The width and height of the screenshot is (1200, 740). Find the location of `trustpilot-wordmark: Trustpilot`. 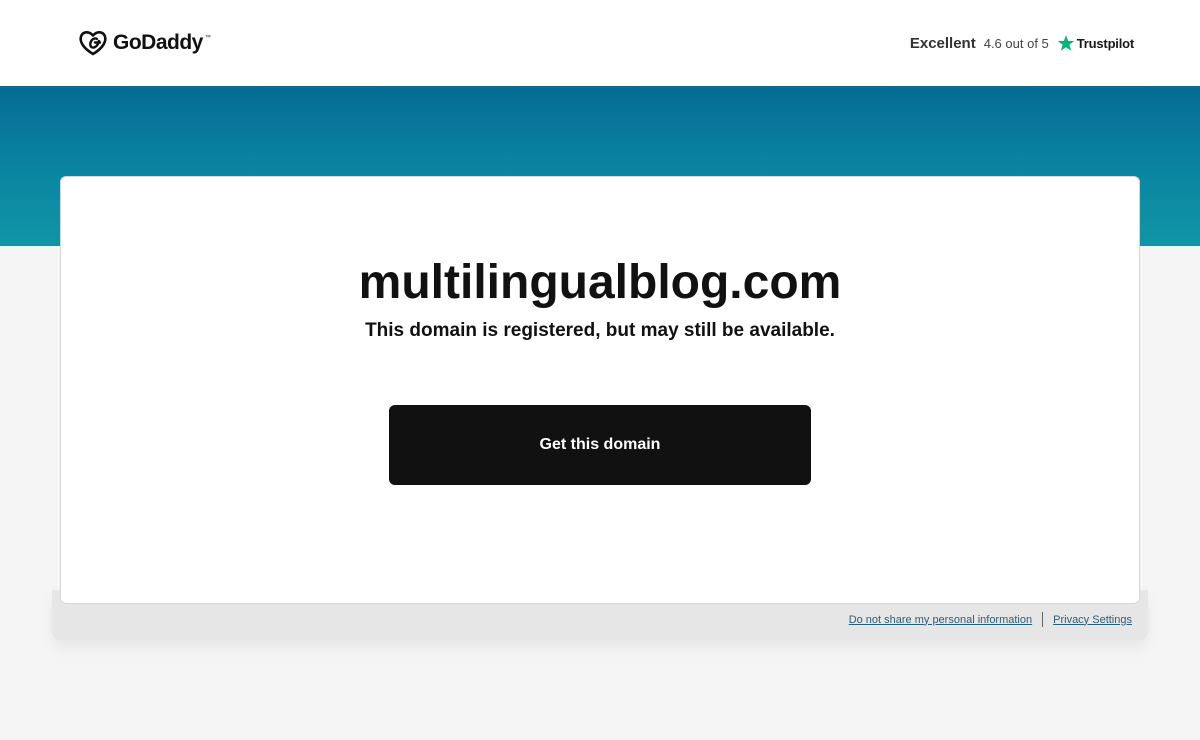

trustpilot-wordmark: Trustpilot is located at coordinates (1105, 43).